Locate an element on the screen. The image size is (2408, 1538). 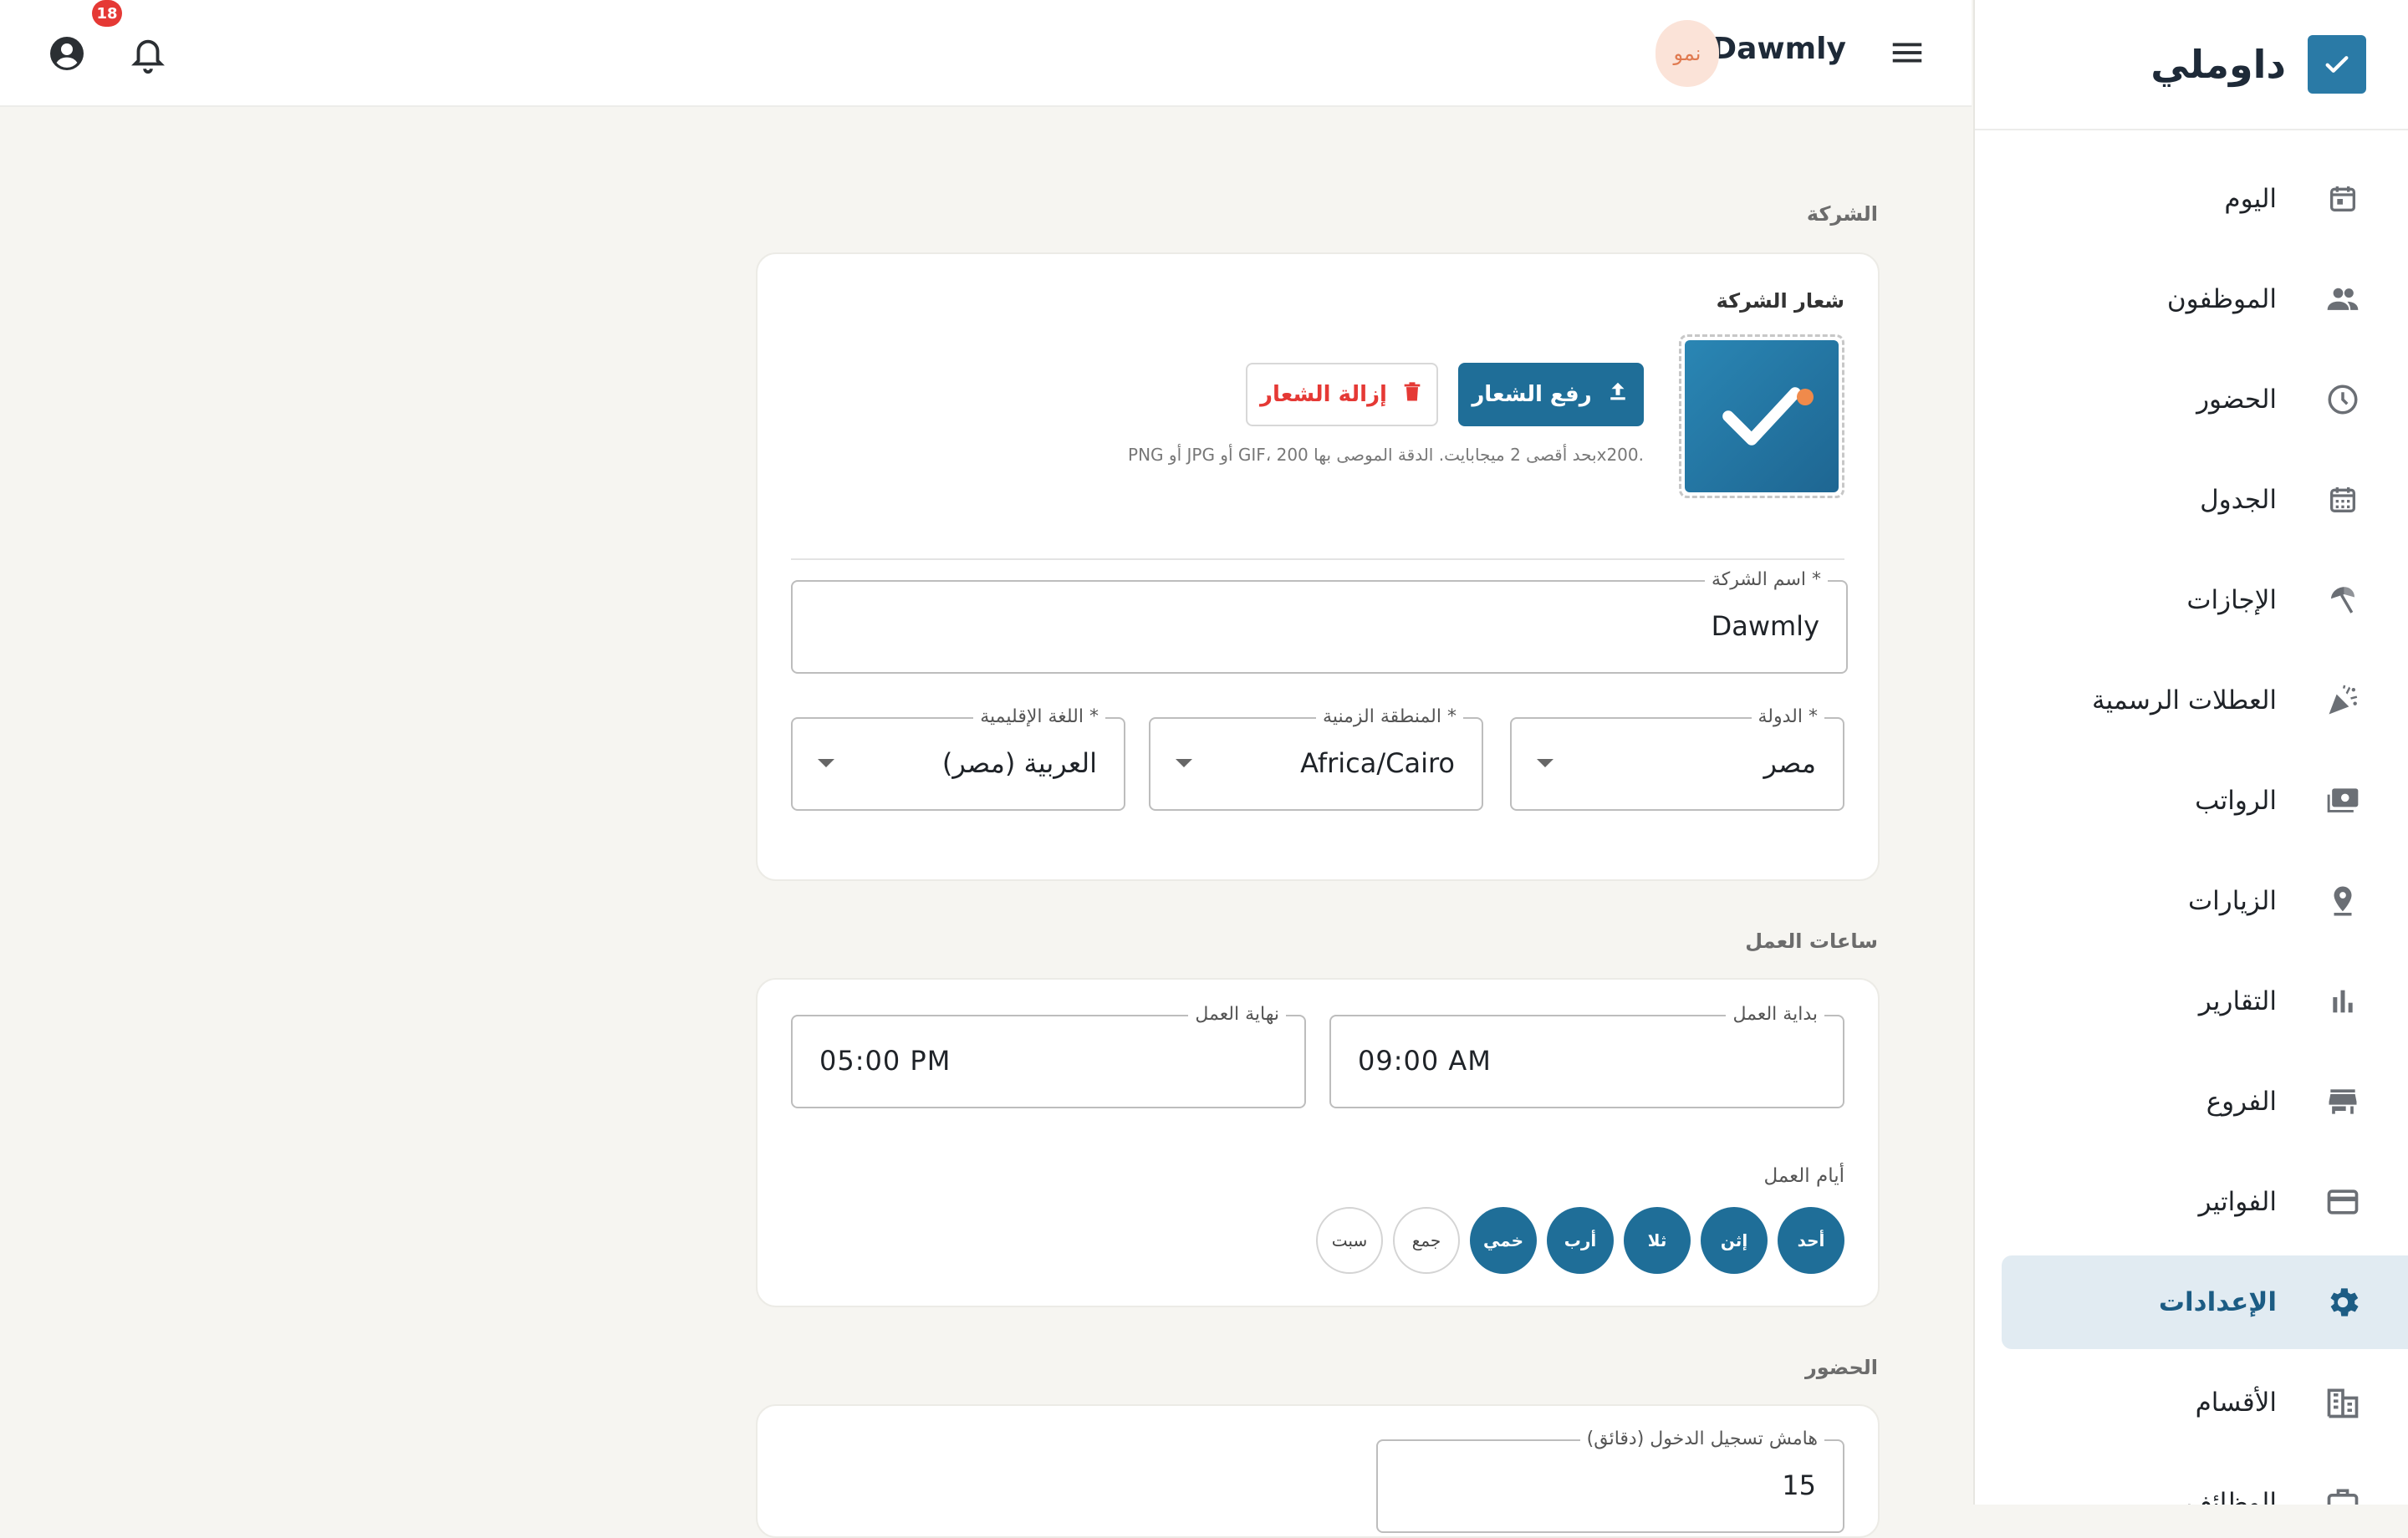
day-sun: أحد is located at coordinates (1811, 1241).